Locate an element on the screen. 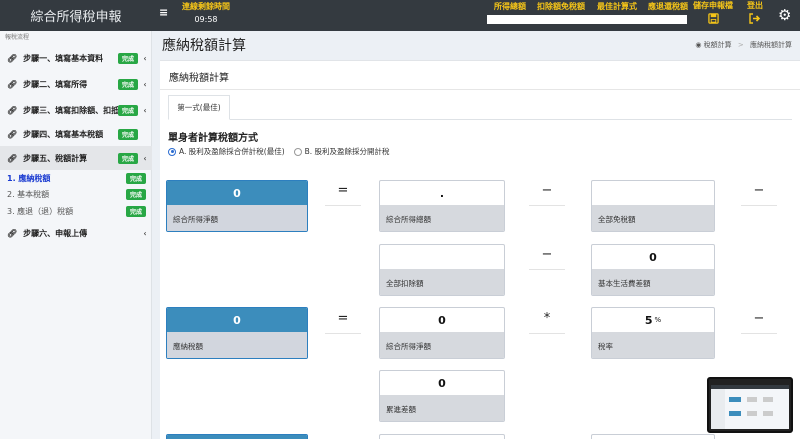 Image resolution: width=800 pixels, height=439 pixels. divider is located at coordinates (480, 89).